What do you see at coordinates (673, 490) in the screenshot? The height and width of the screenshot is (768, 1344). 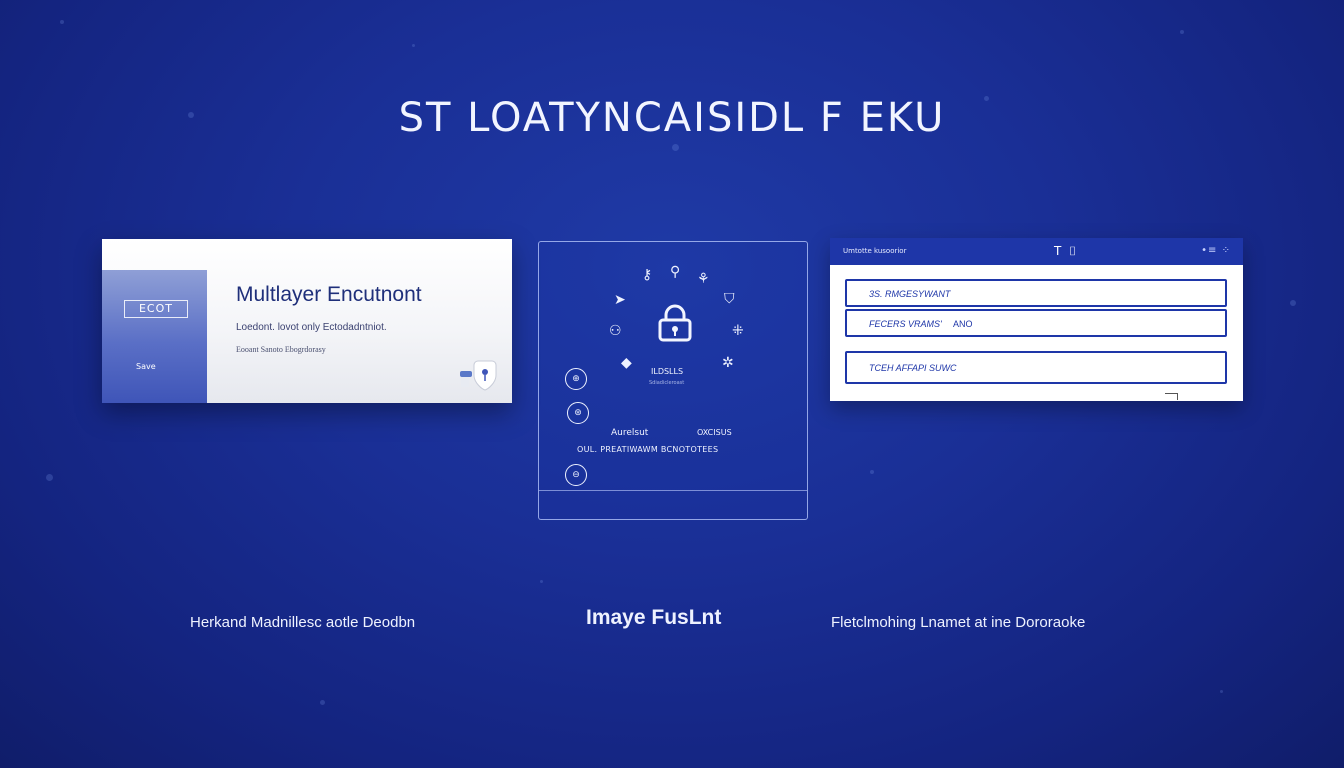 I see `divider` at bounding box center [673, 490].